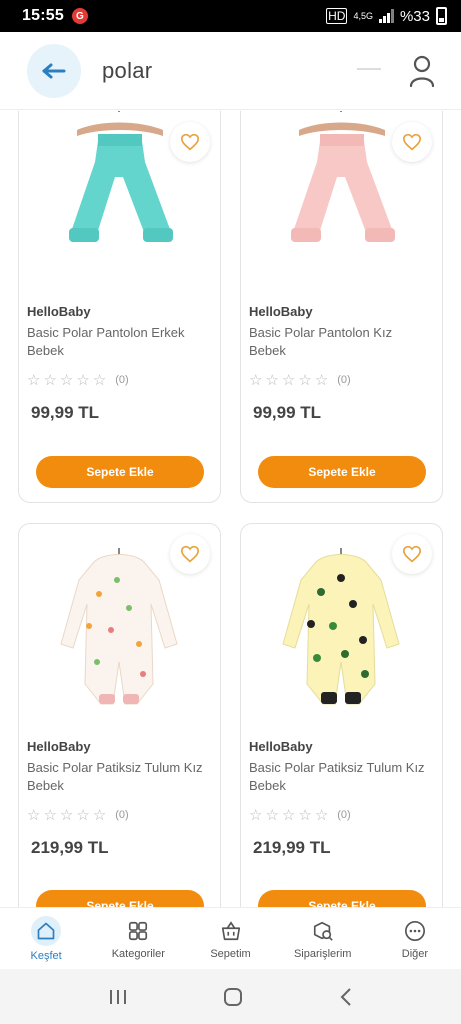  I want to click on battery-icon, so click(441, 16).